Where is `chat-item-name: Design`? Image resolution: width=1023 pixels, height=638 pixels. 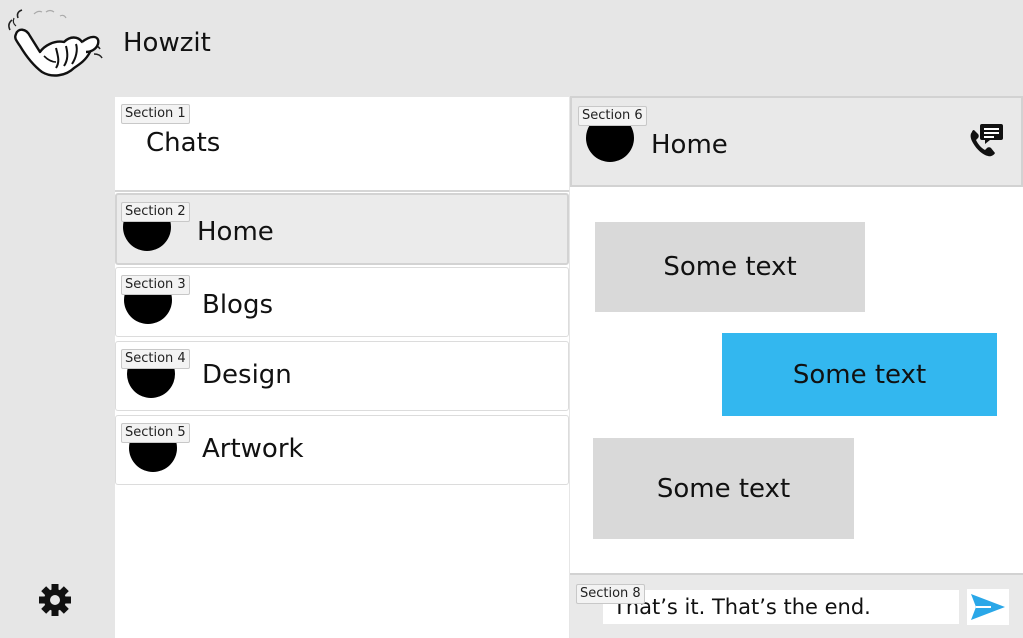
chat-item-name: Design is located at coordinates (247, 375).